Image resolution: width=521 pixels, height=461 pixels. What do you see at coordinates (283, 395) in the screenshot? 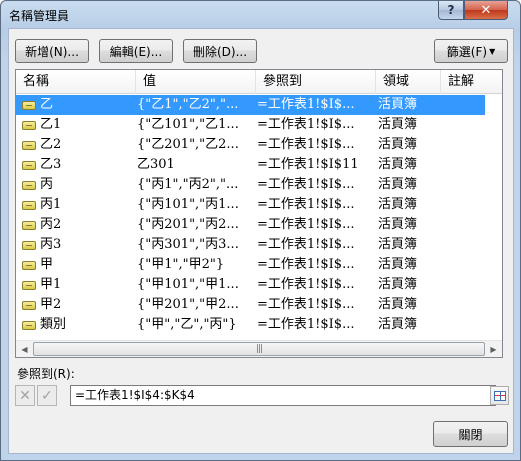
I see `refers-to-input: =工作表1!$I$4:$K$4` at bounding box center [283, 395].